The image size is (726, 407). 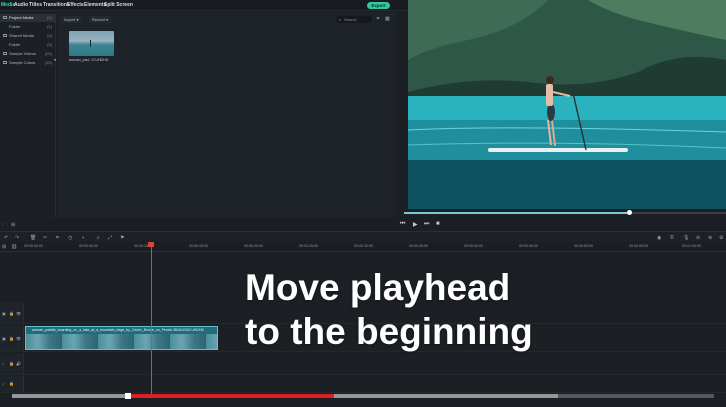 What do you see at coordinates (308, 246) in the screenshot?
I see `timecode: 00:00:25:00` at bounding box center [308, 246].